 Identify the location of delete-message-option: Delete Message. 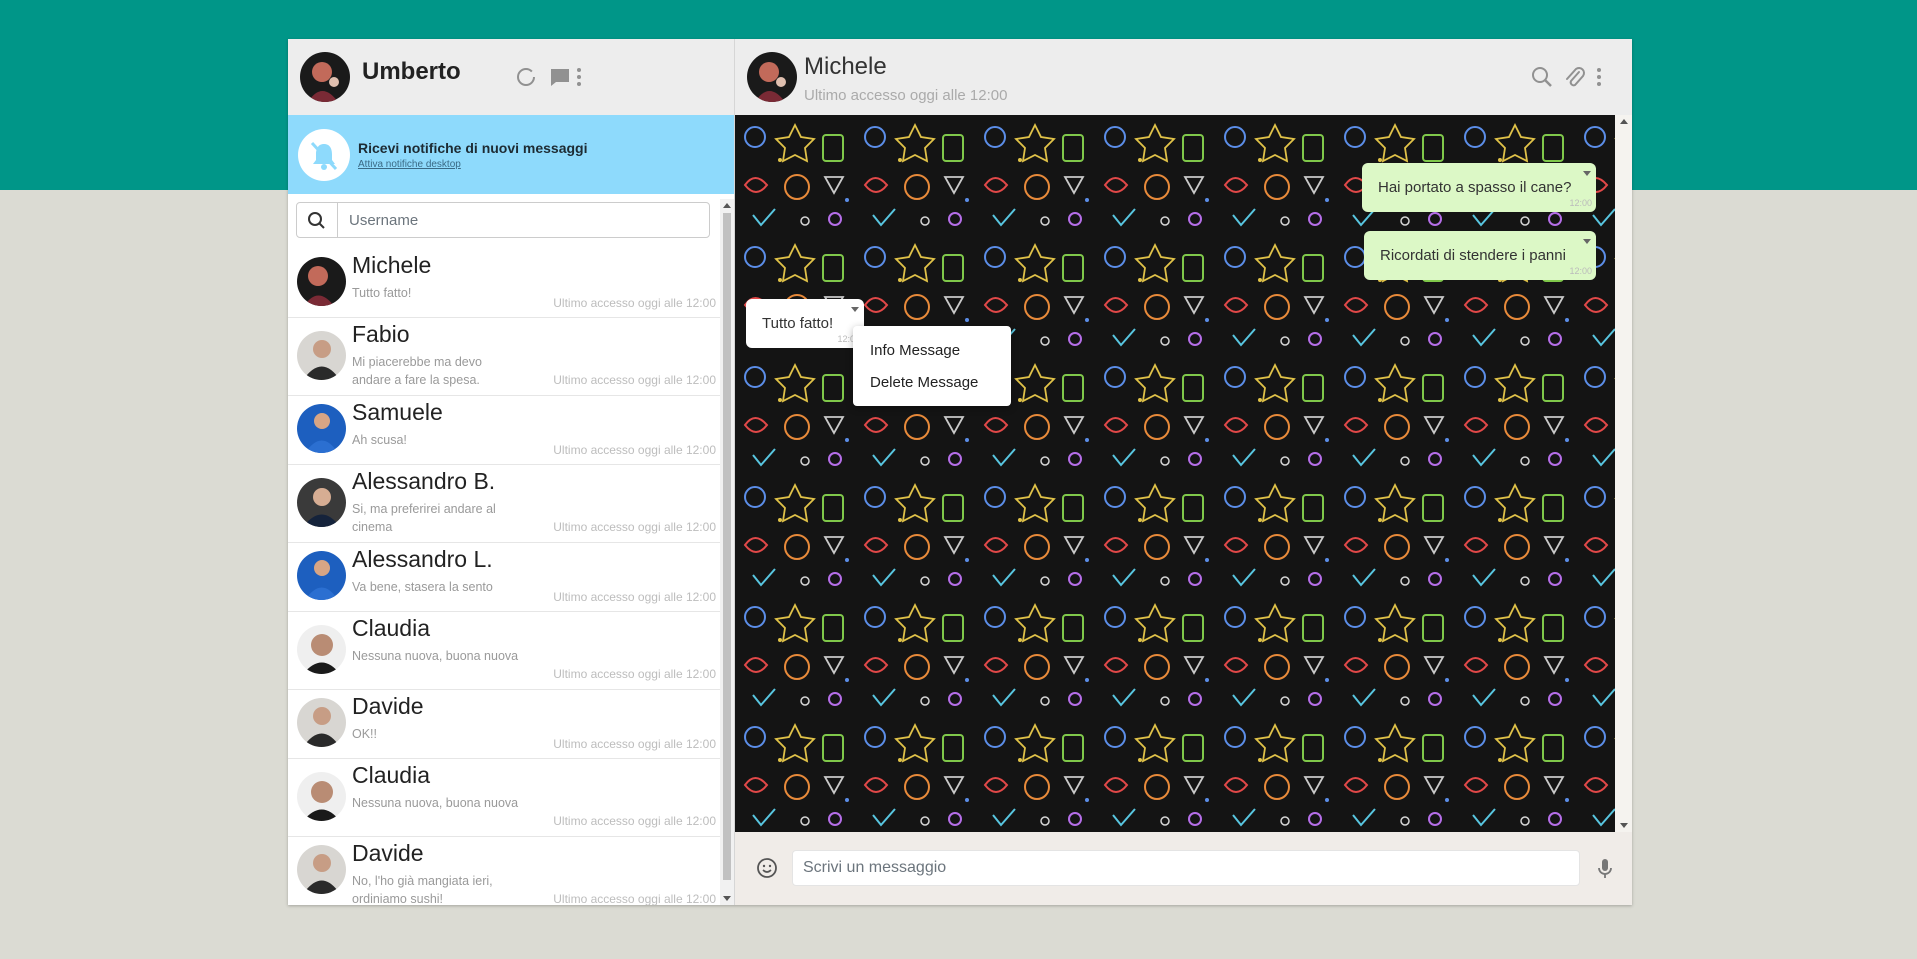
(924, 382).